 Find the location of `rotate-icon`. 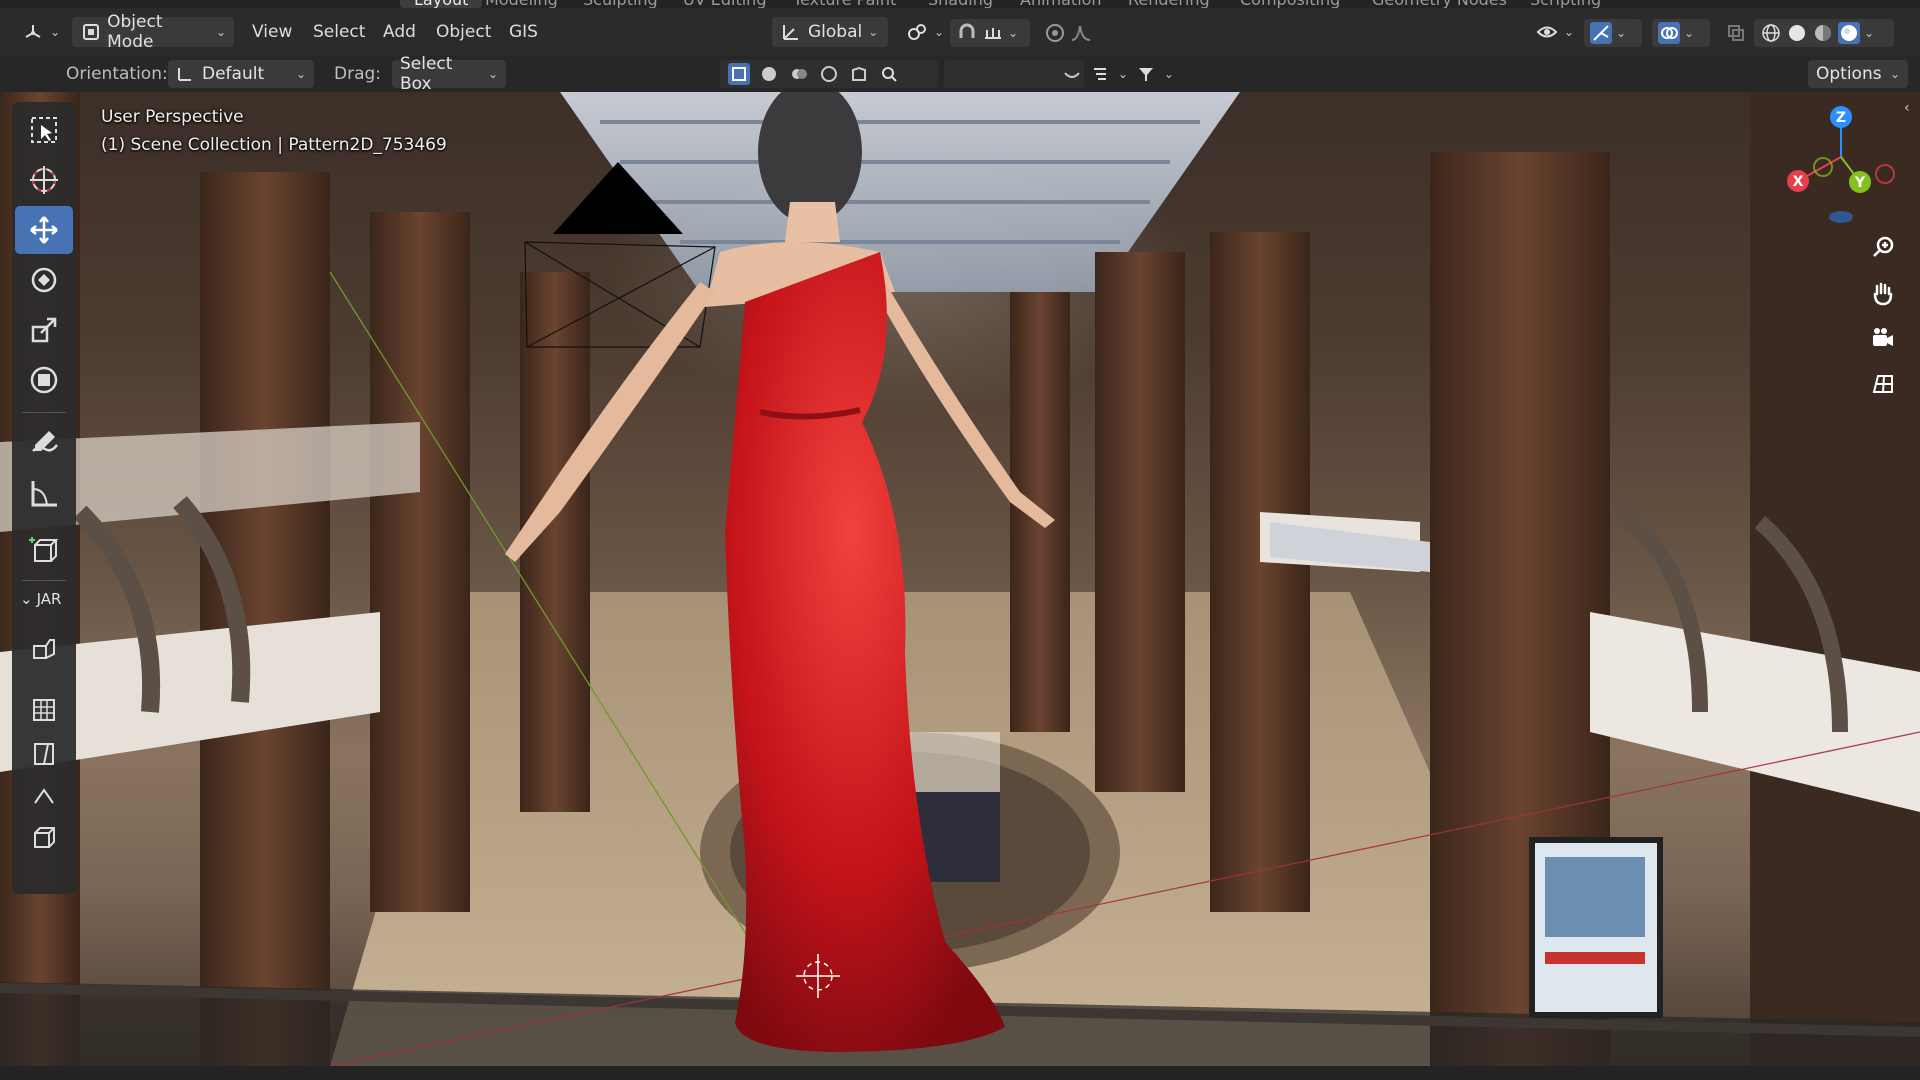

rotate-icon is located at coordinates (44, 280).